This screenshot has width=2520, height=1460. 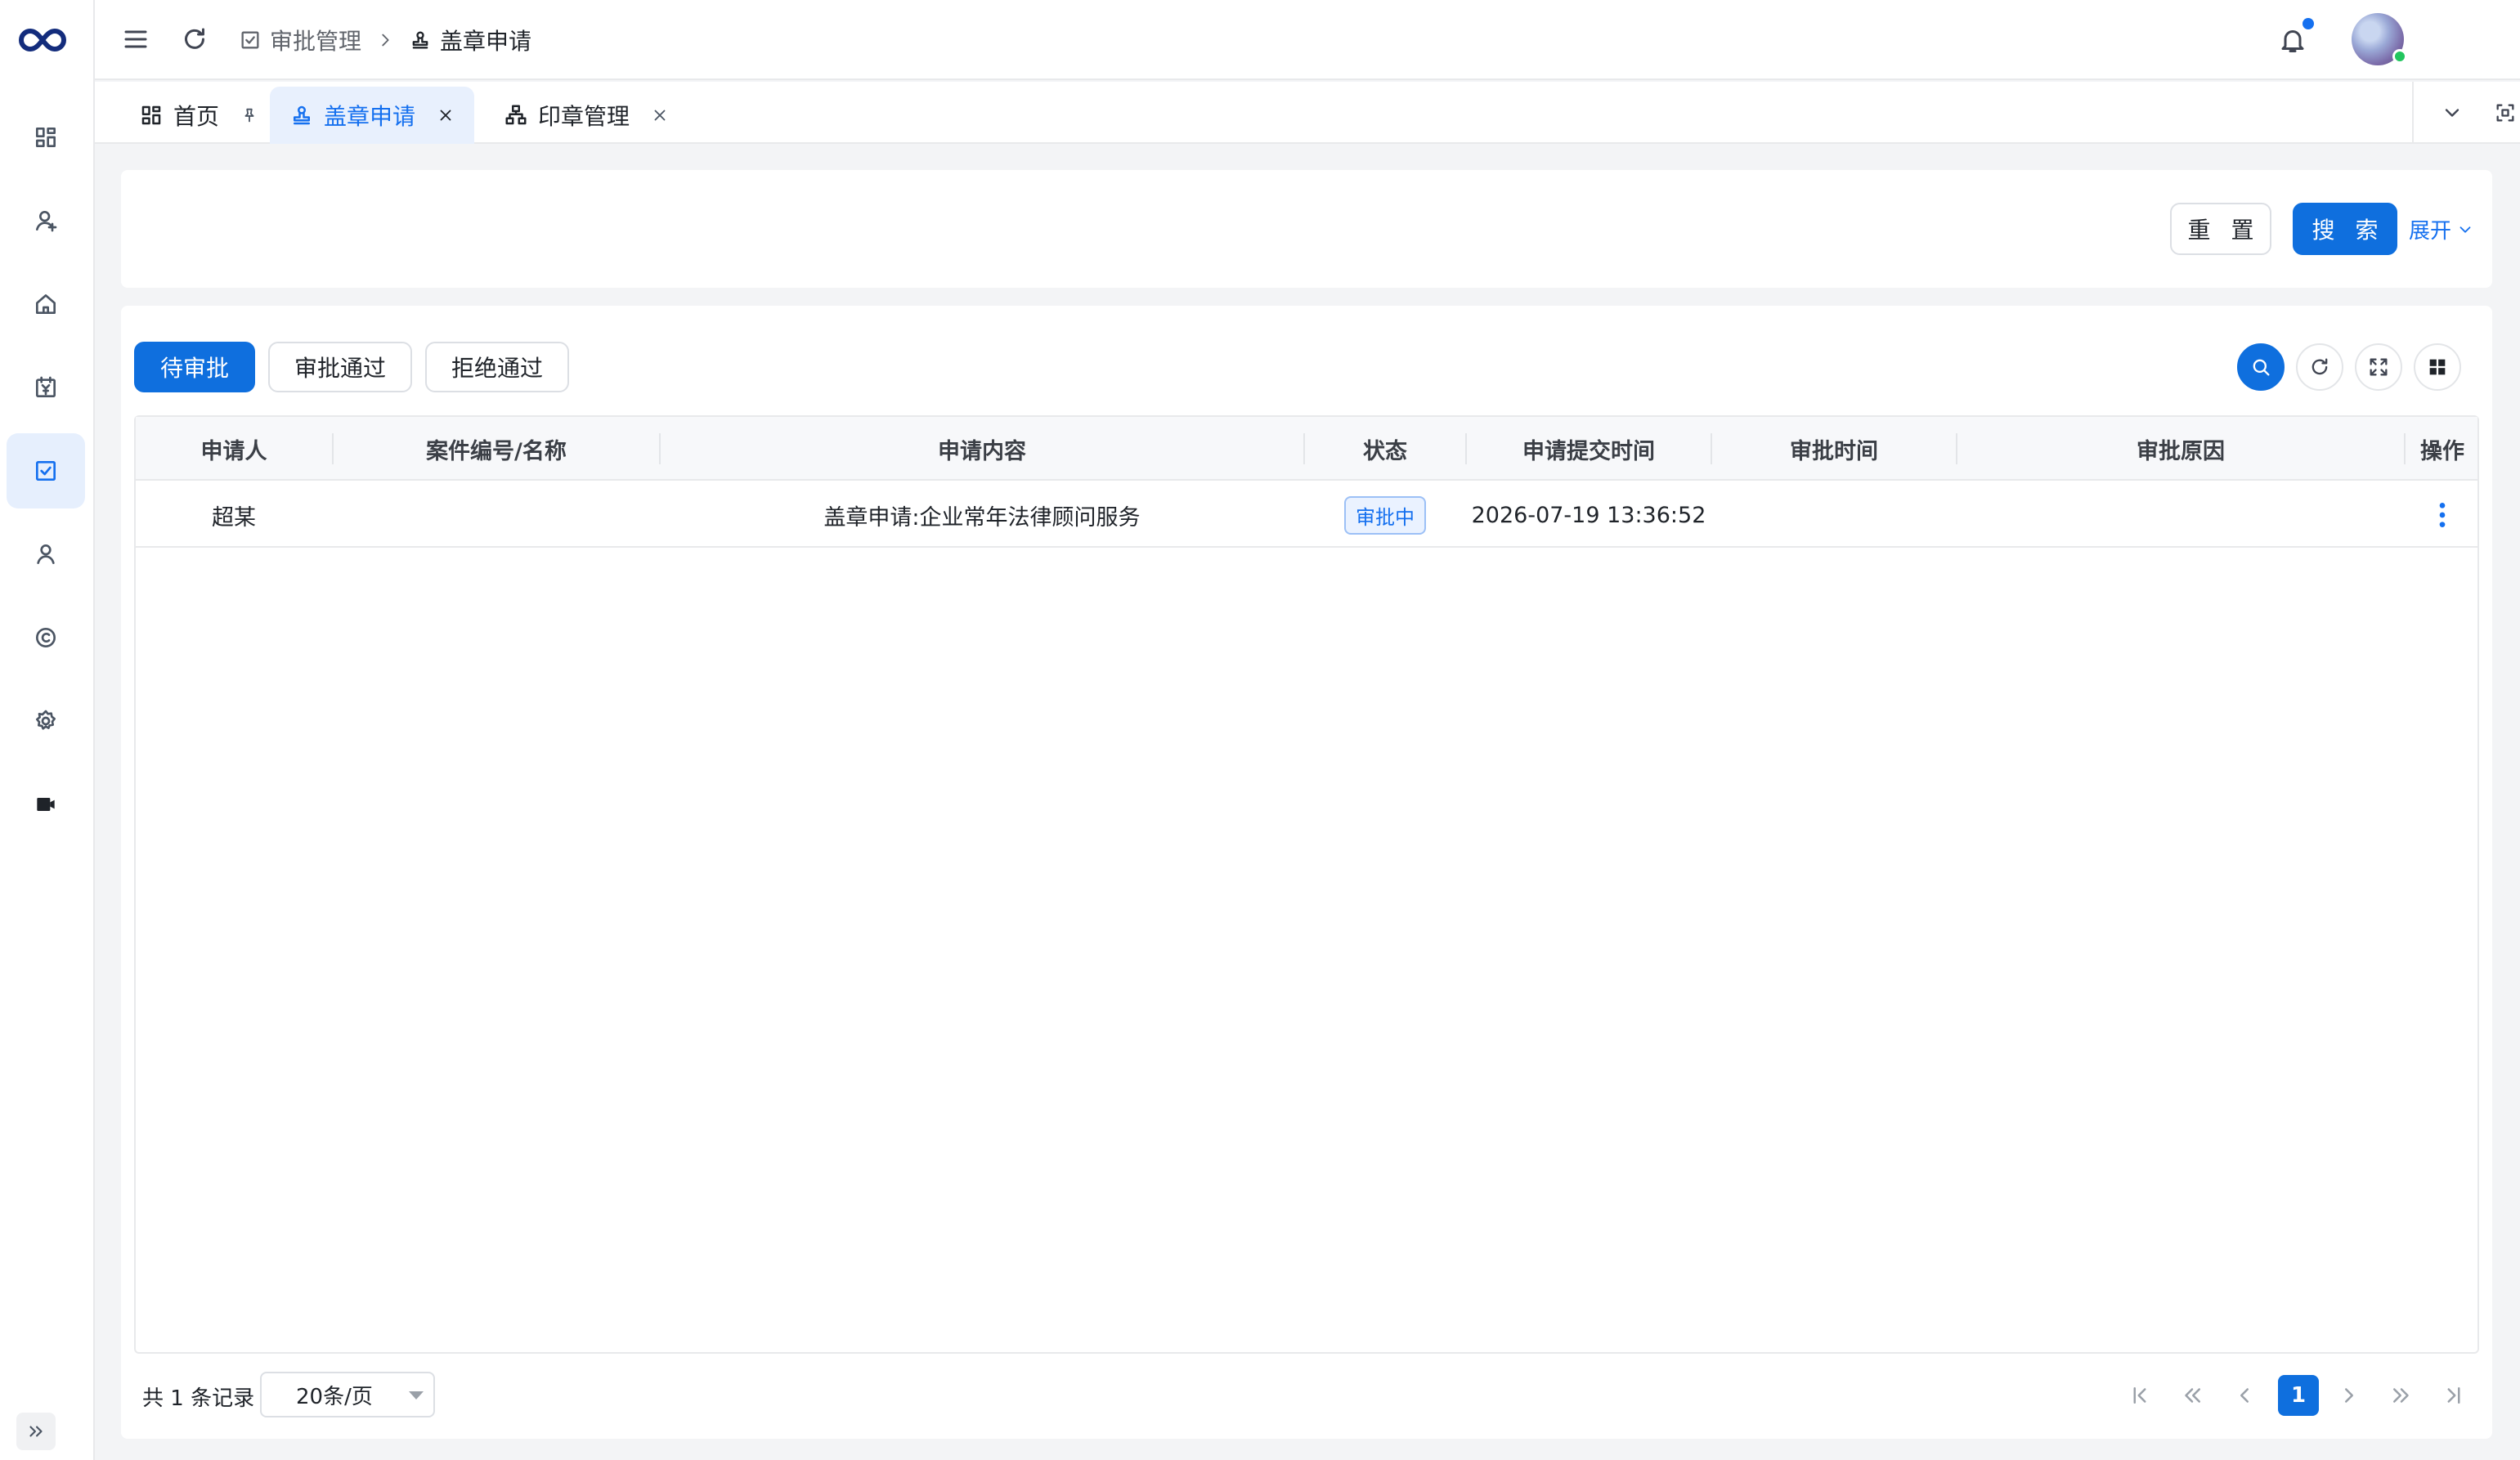 I want to click on column-settings-button, so click(x=2437, y=367).